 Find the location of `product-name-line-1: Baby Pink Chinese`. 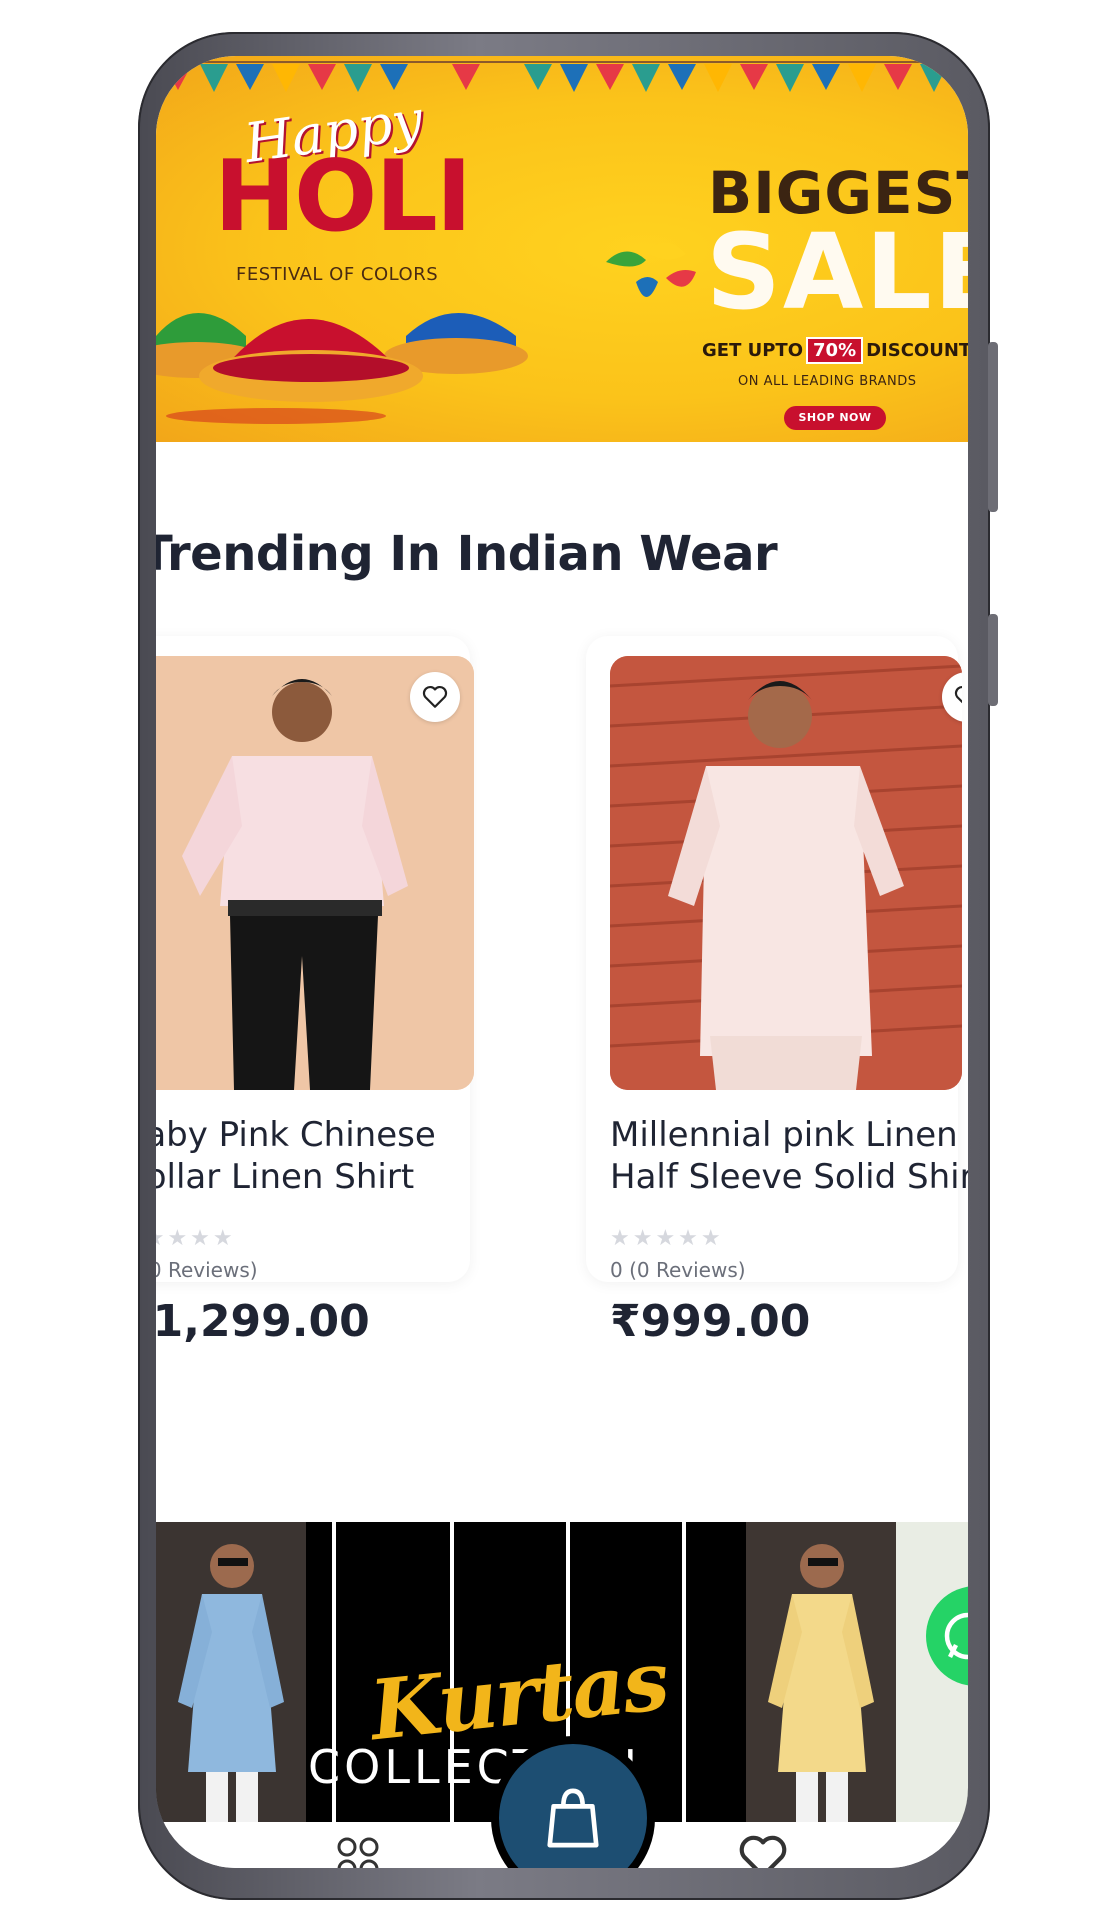

product-name-line-1: Baby Pink Chinese is located at coordinates (296, 1135).